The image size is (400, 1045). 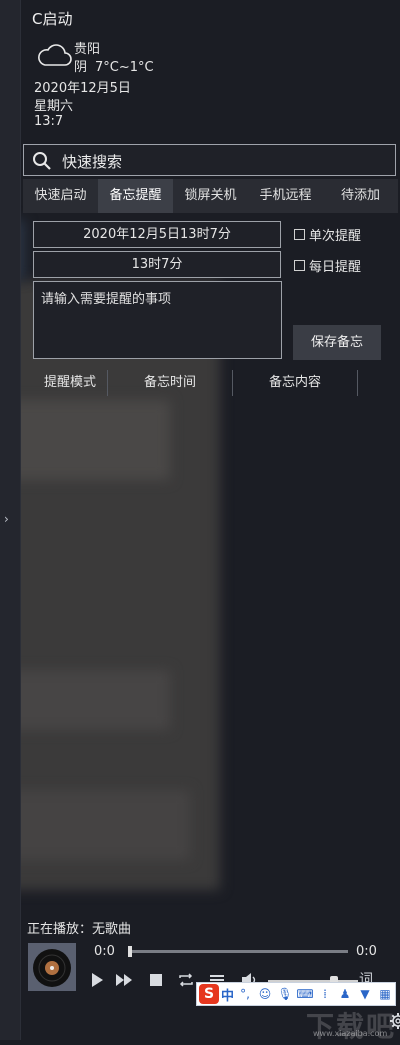 I want to click on menu-grid-icon: ⁞, so click(x=325, y=994).